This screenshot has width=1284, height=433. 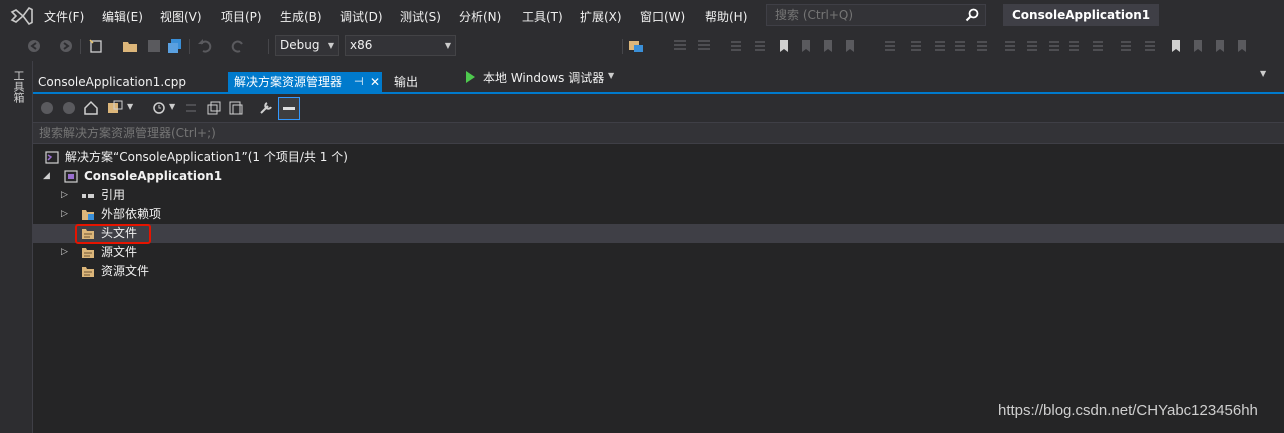 I want to click on search-icon, so click(x=972, y=15).